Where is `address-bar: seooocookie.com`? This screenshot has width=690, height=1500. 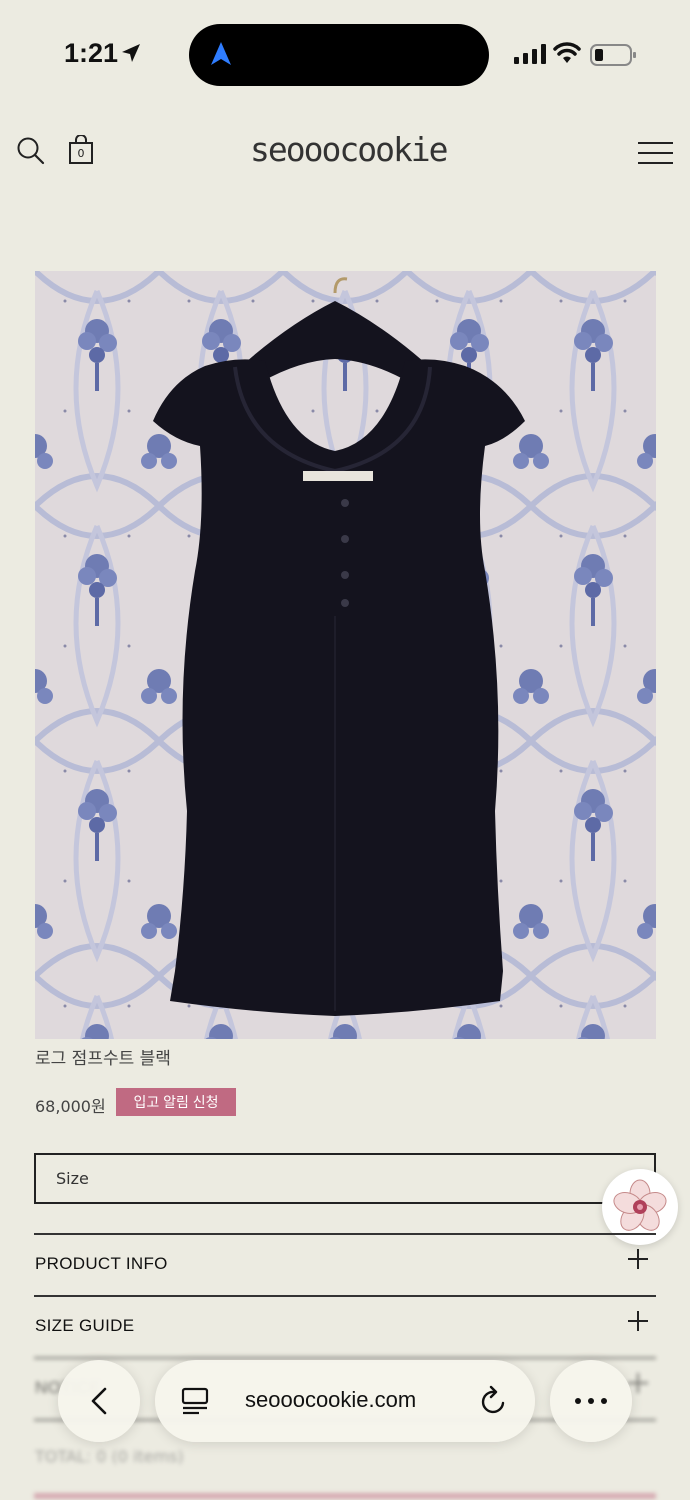 address-bar: seooocookie.com is located at coordinates (345, 1401).